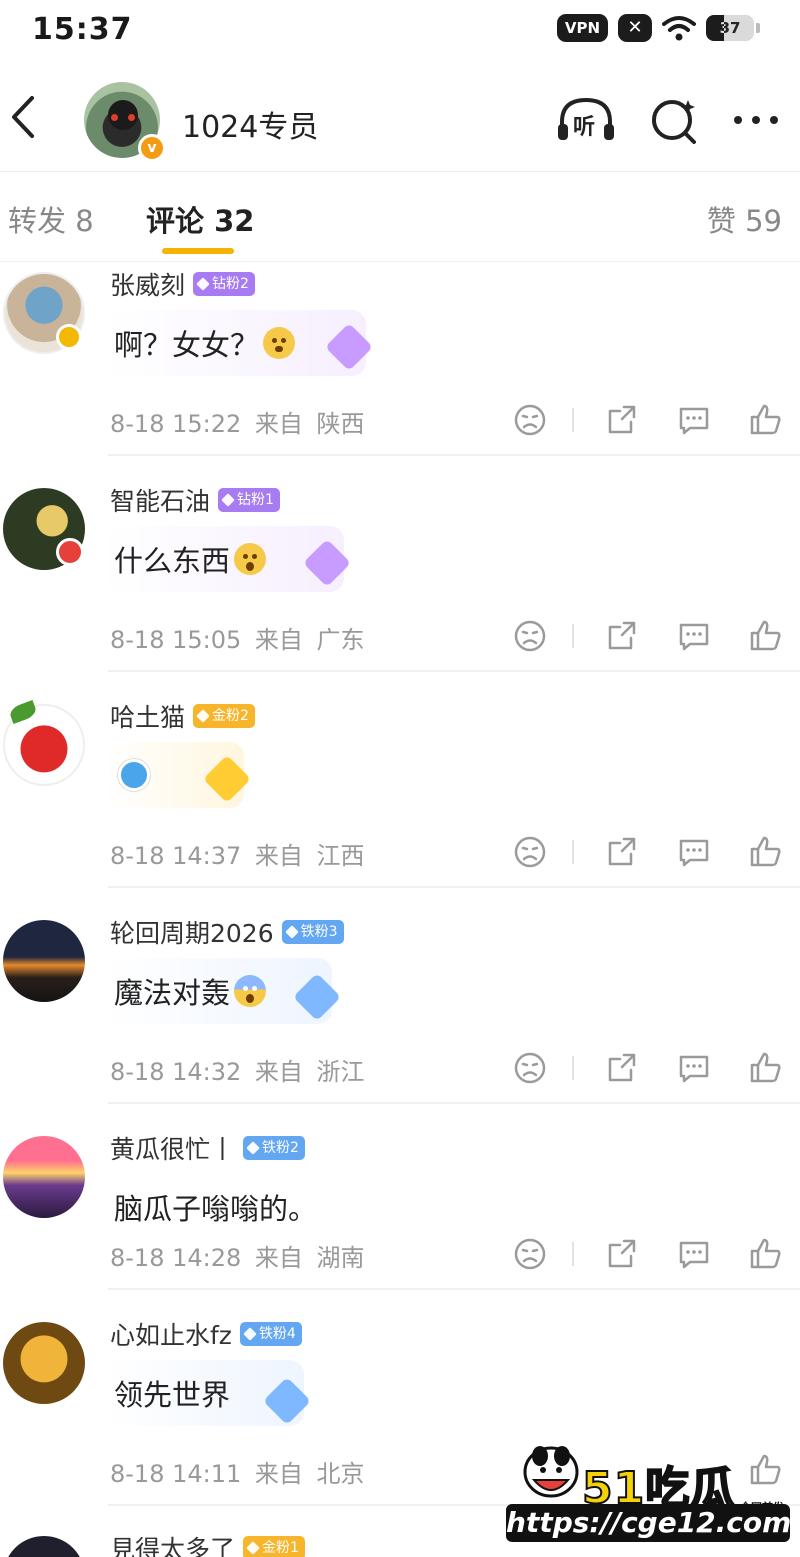 The height and width of the screenshot is (1557, 800). Describe the element at coordinates (340, 856) in the screenshot. I see `comment-location: 江西` at that location.